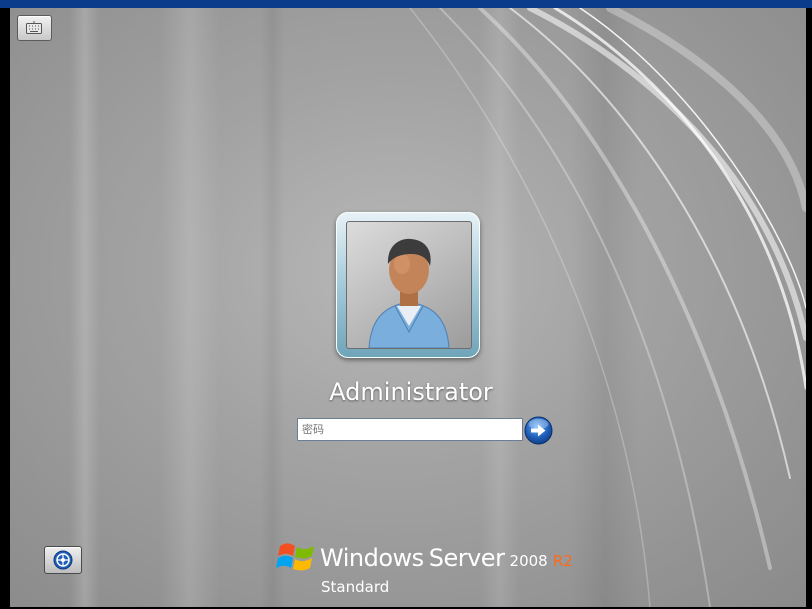 This screenshot has width=812, height=609. What do you see at coordinates (562, 561) in the screenshot?
I see `brand-release-text: R2` at bounding box center [562, 561].